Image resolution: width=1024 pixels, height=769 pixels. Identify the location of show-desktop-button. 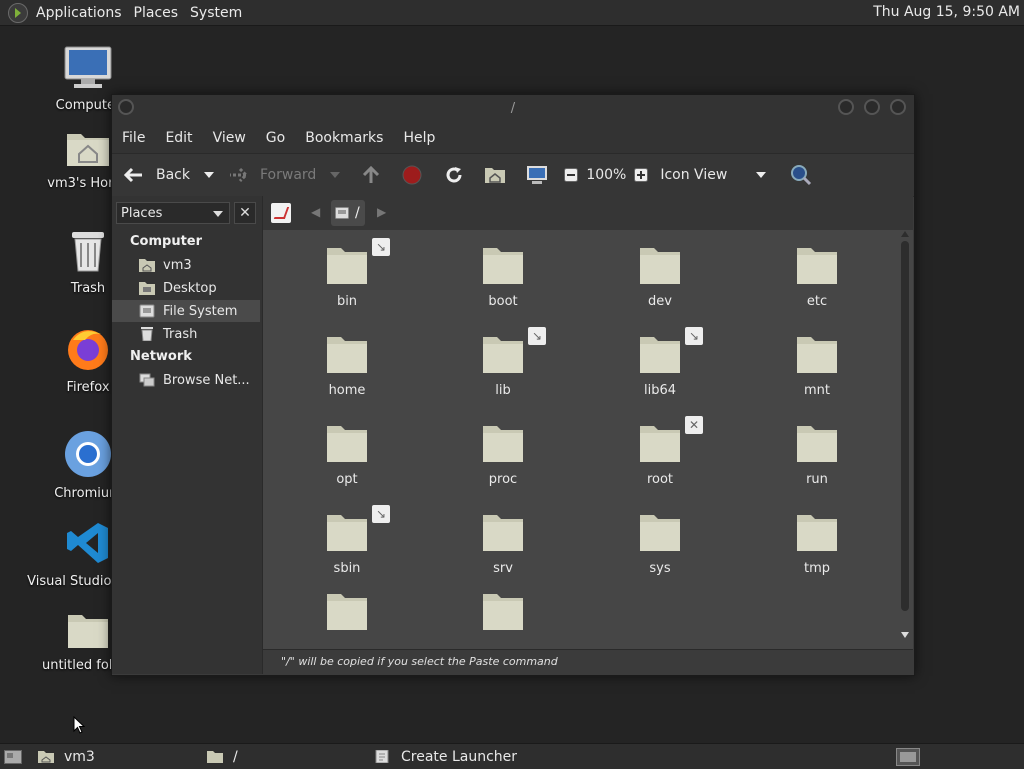
(13, 756).